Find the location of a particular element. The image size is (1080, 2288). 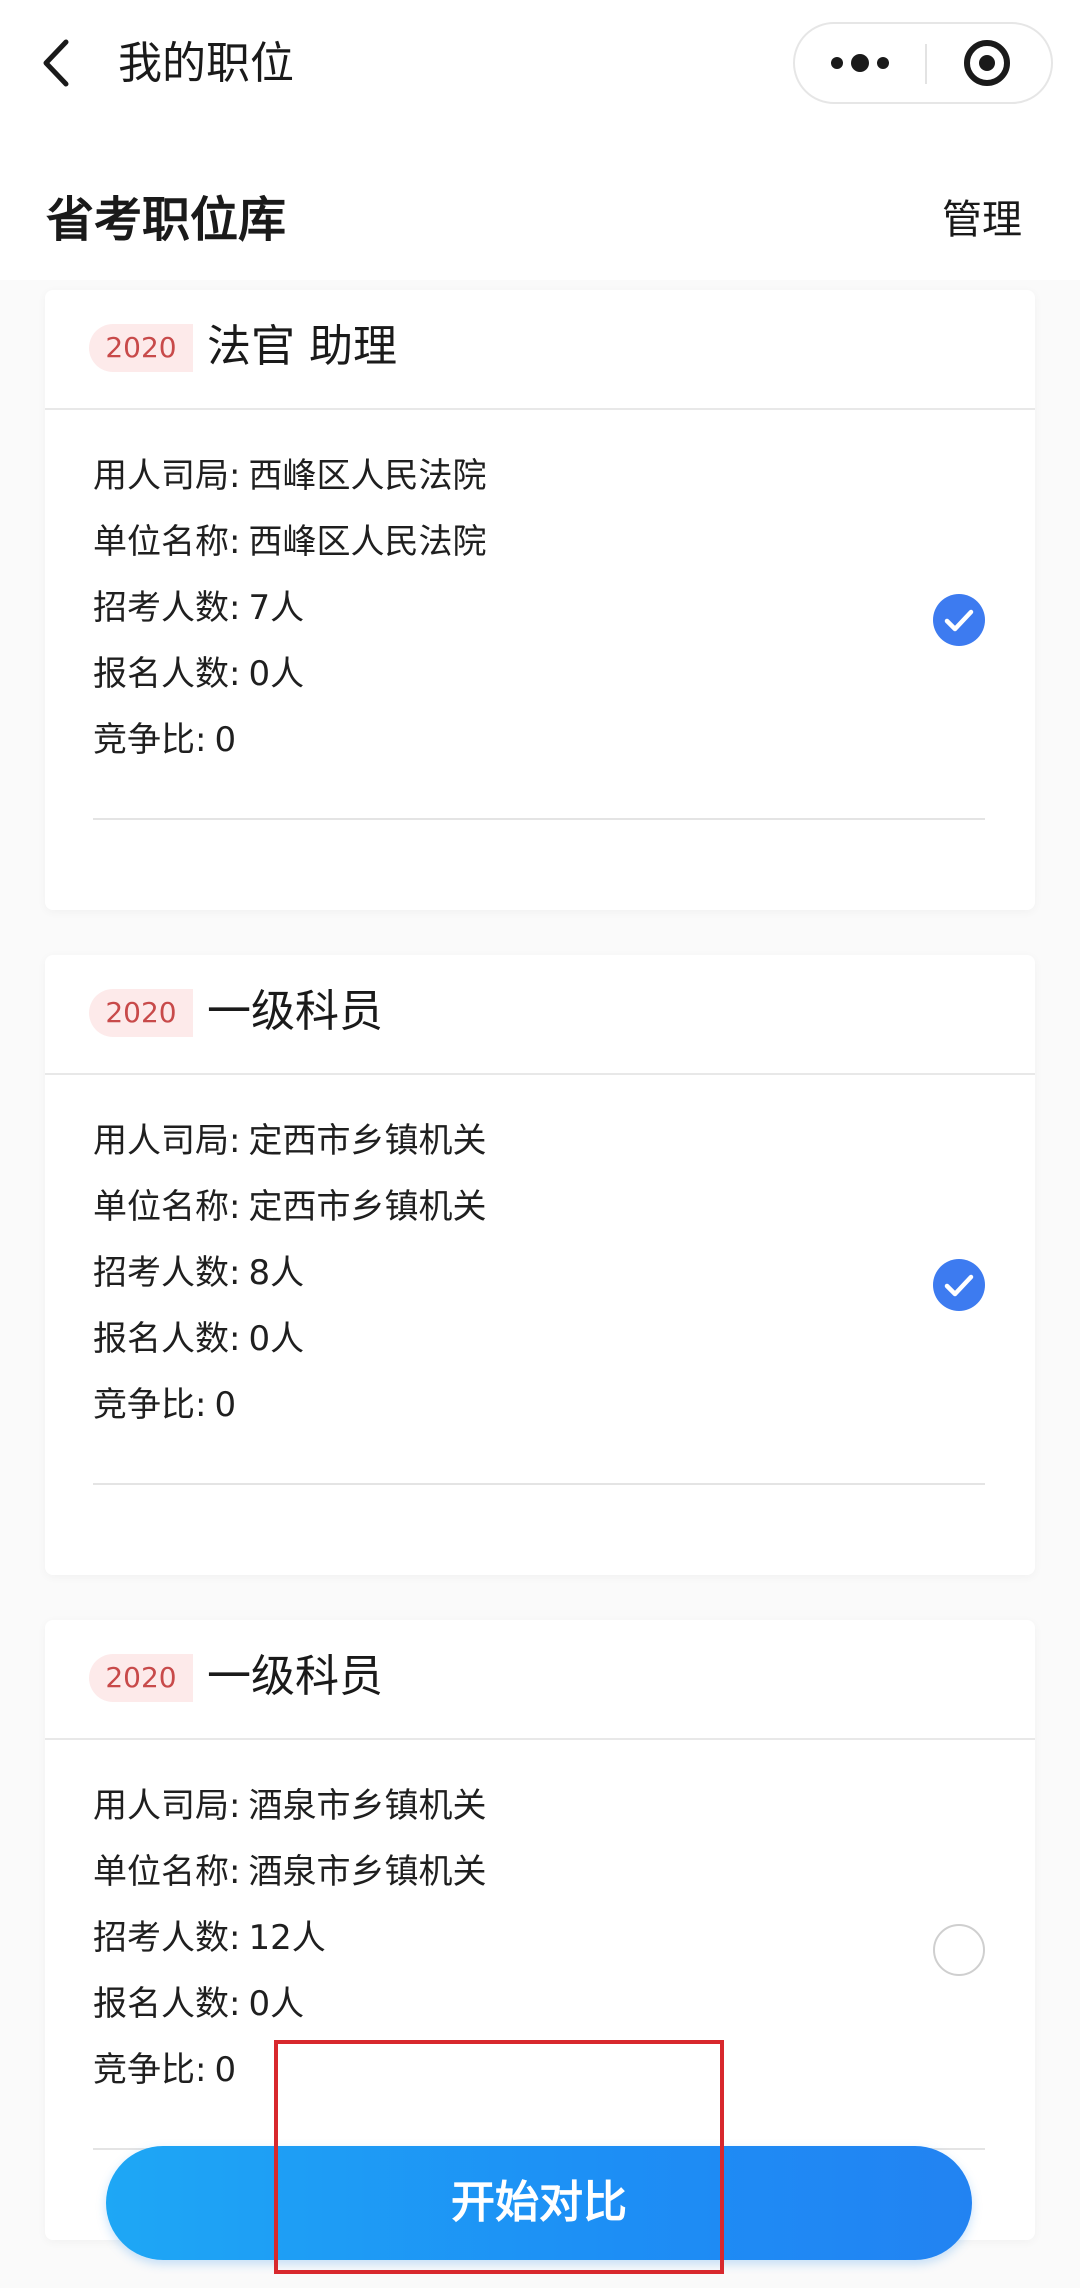

menu-capsule is located at coordinates (923, 63).